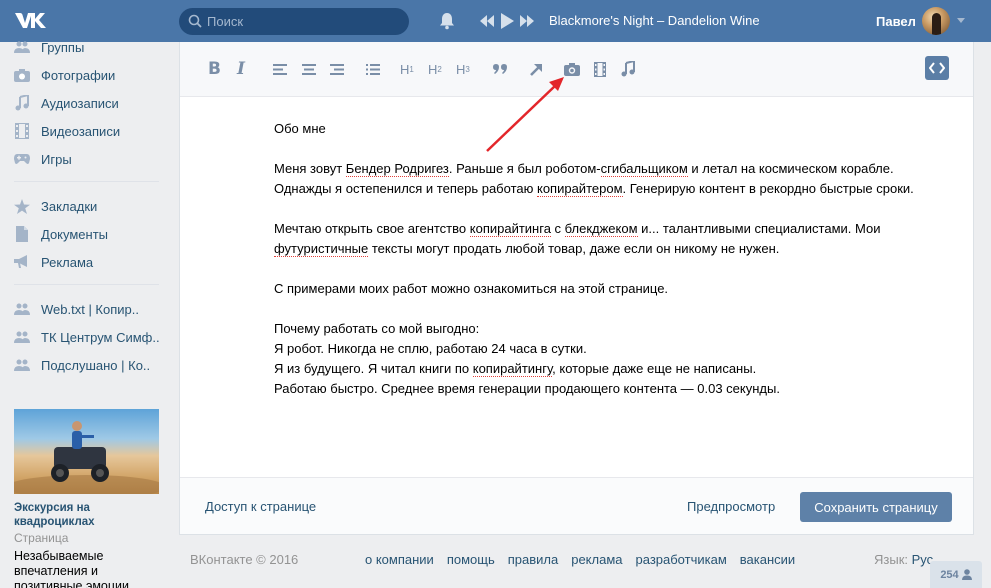  What do you see at coordinates (244, 559) in the screenshot?
I see `copyright: ВКонтакте © 2016` at bounding box center [244, 559].